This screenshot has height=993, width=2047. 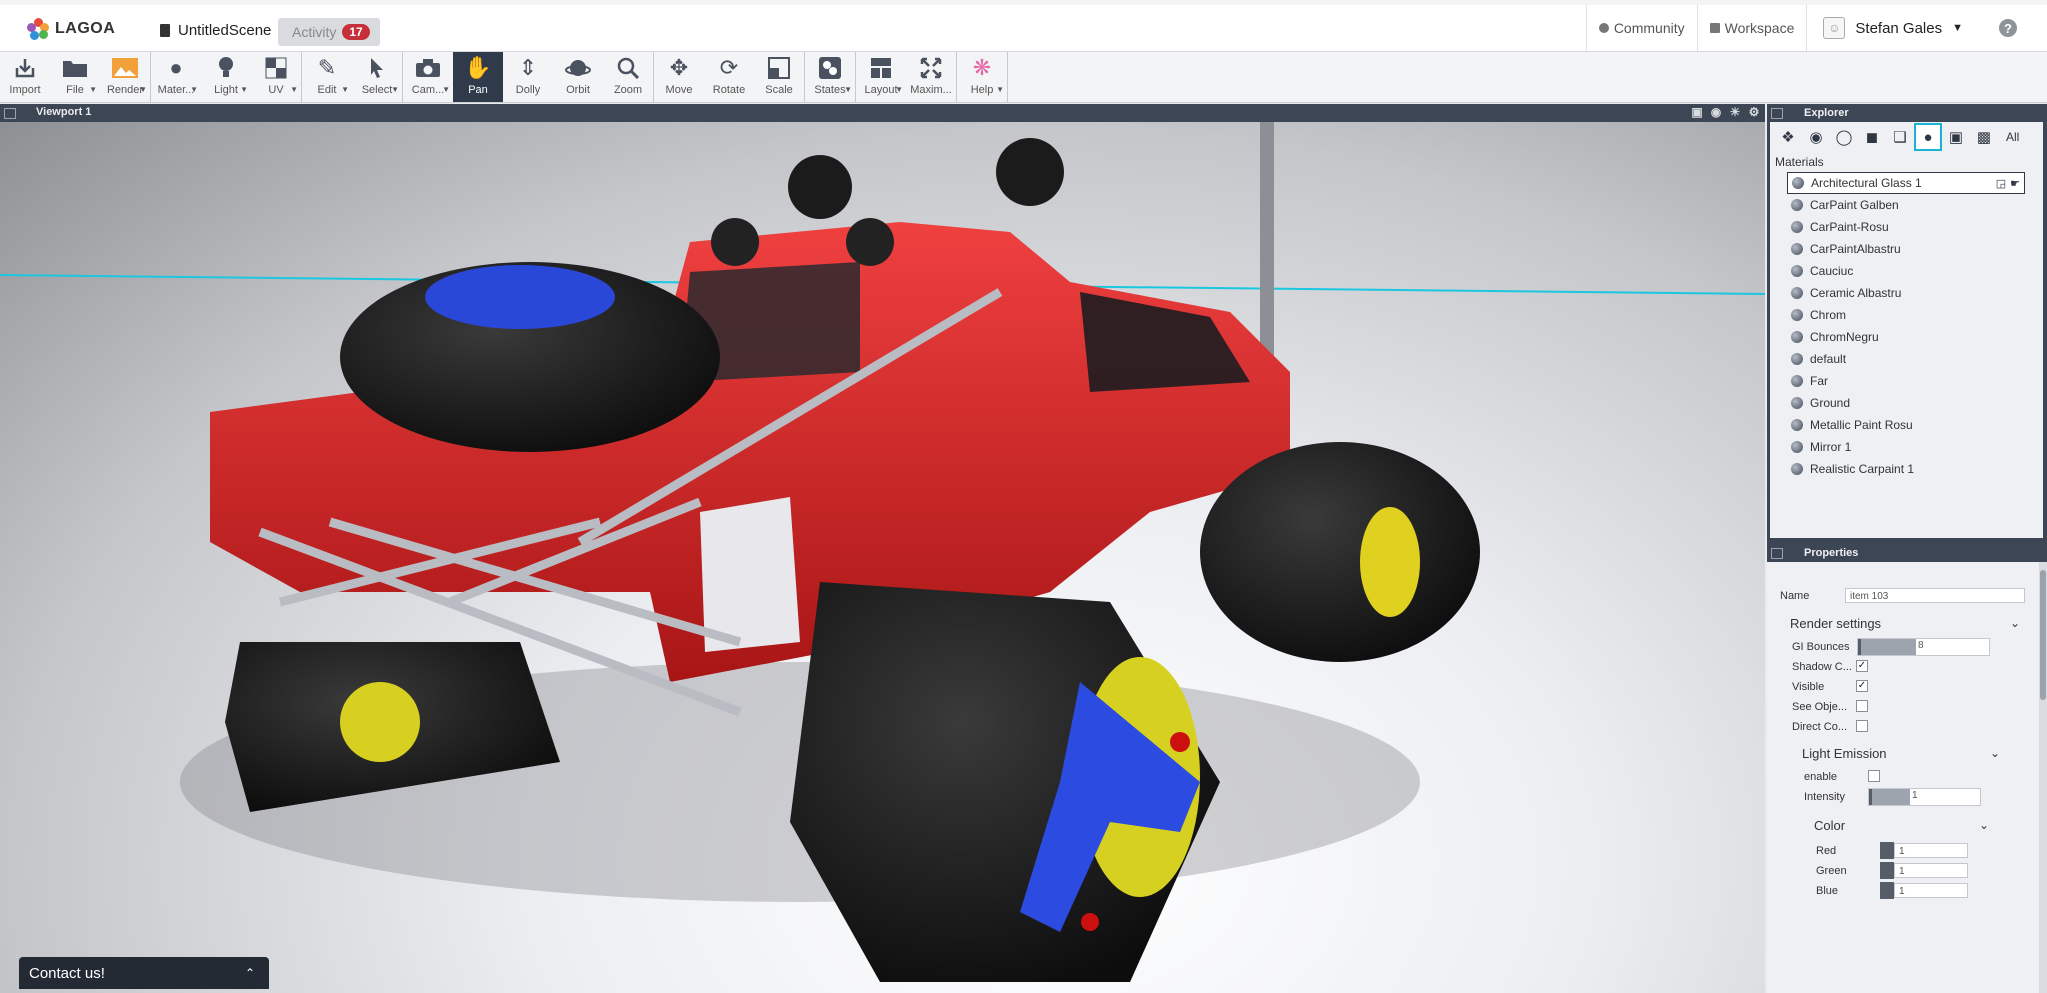 I want to click on color-heading: Color, so click(x=1830, y=825).